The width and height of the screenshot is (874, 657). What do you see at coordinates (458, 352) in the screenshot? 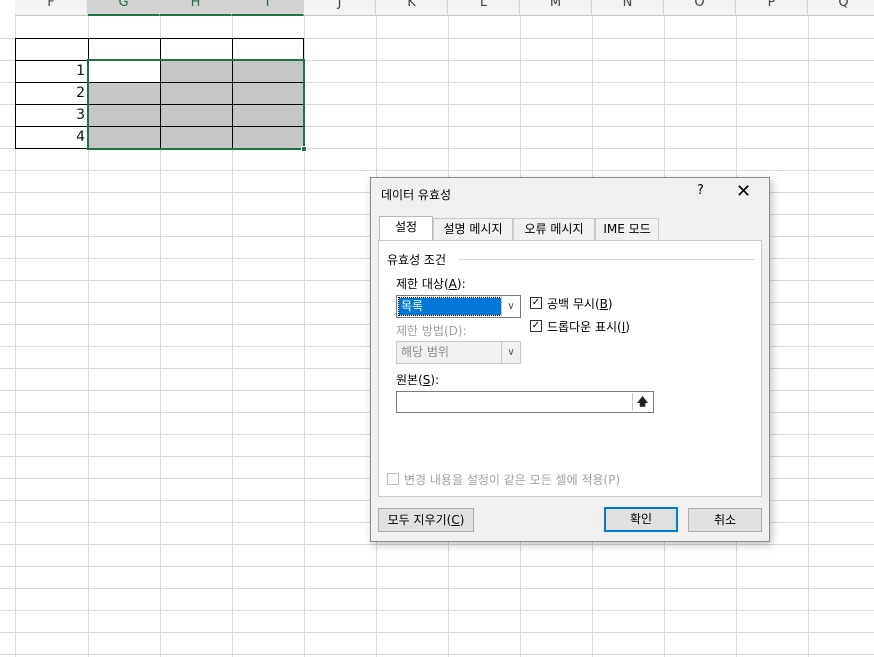
I see `data-method-select: 해당 범위 ∨` at bounding box center [458, 352].